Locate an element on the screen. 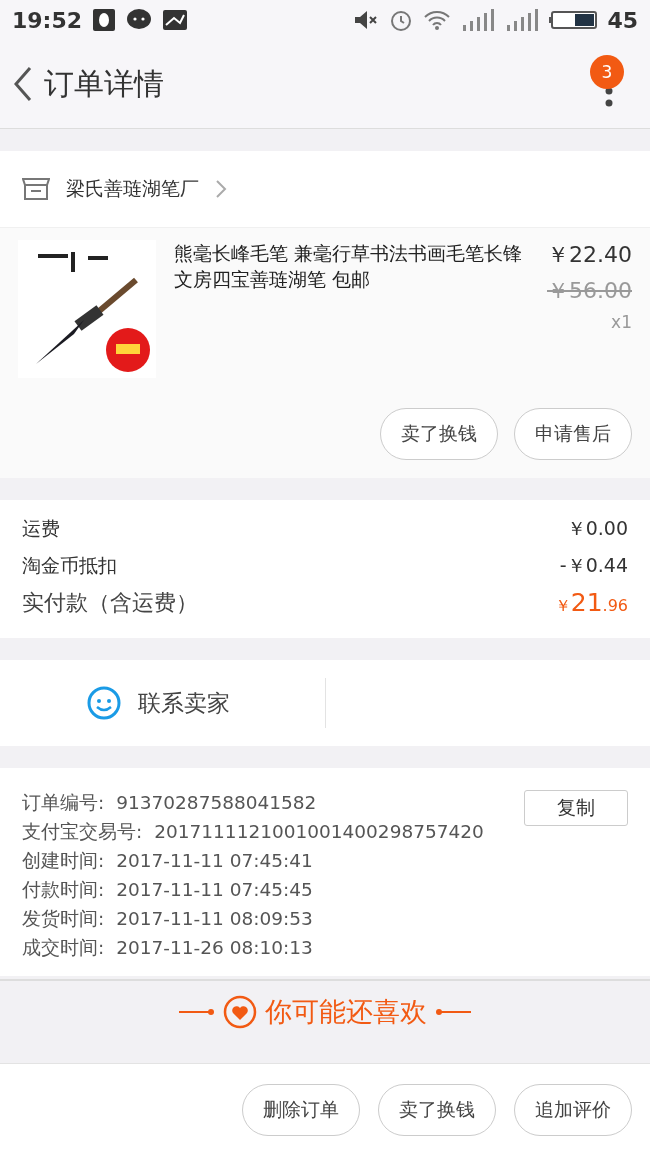 The image size is (650, 1155). info-value: 2017-11-26 08:10:13 is located at coordinates (214, 948).